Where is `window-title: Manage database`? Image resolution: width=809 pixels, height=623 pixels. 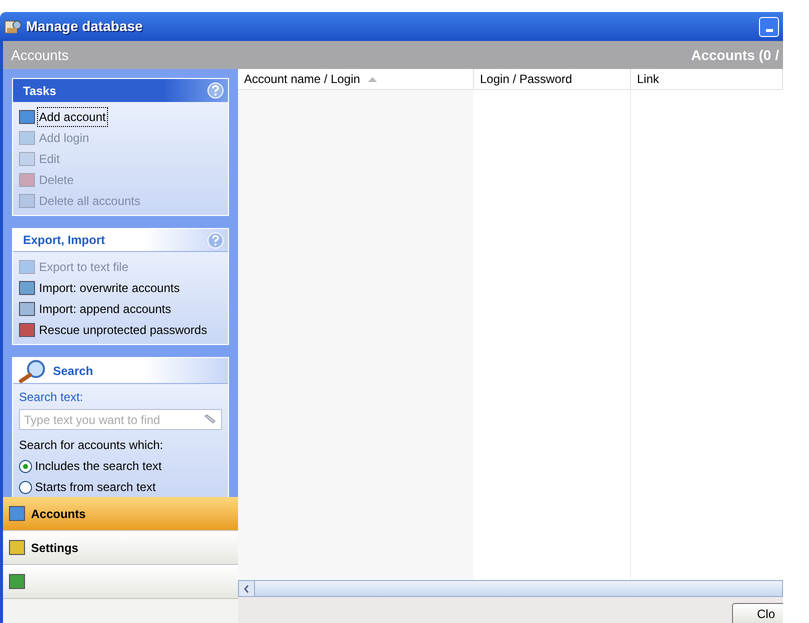 window-title: Manage database is located at coordinates (84, 26).